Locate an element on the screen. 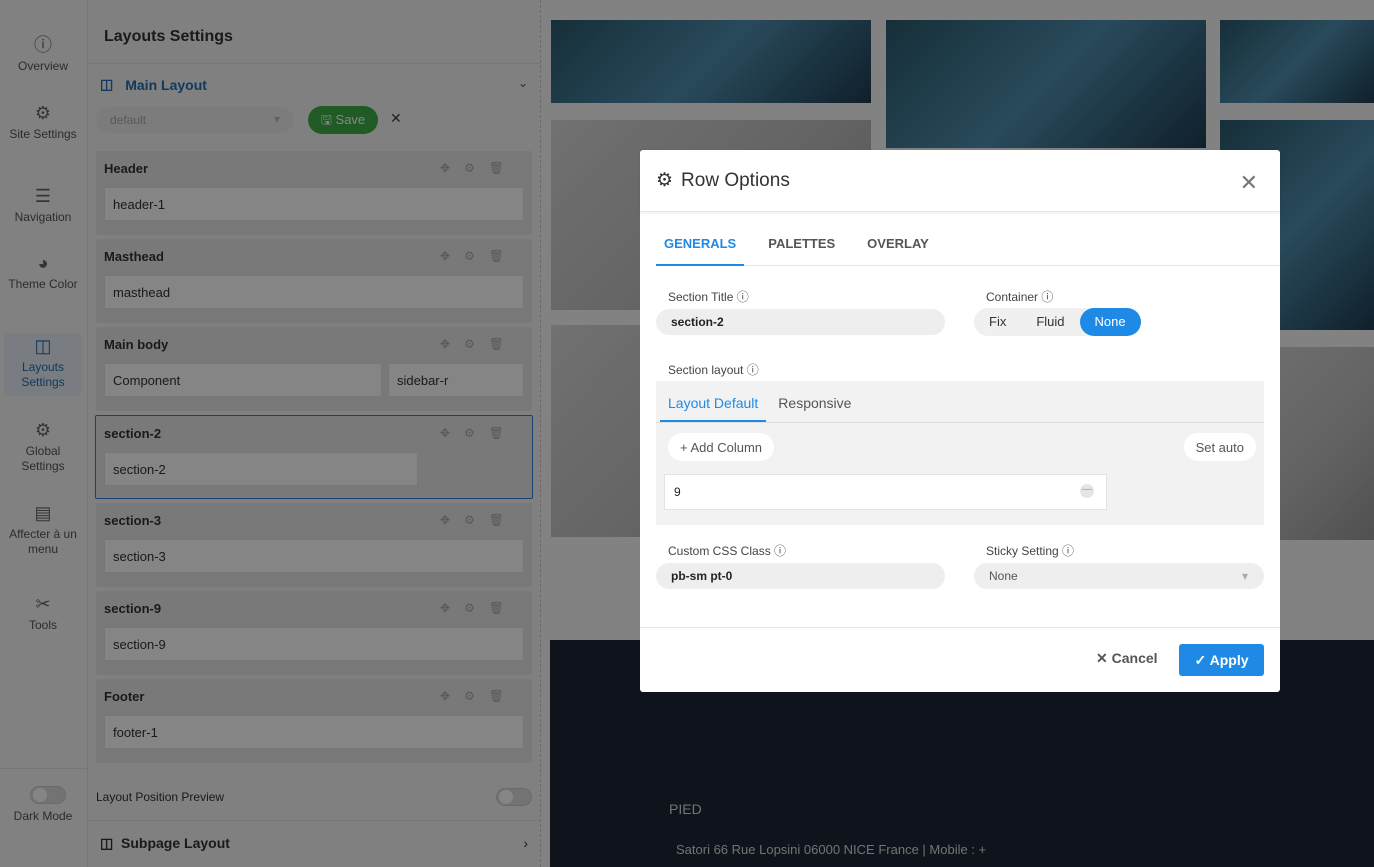 The image size is (1374, 867). gear-icon: ⚙ is located at coordinates (665, 180).